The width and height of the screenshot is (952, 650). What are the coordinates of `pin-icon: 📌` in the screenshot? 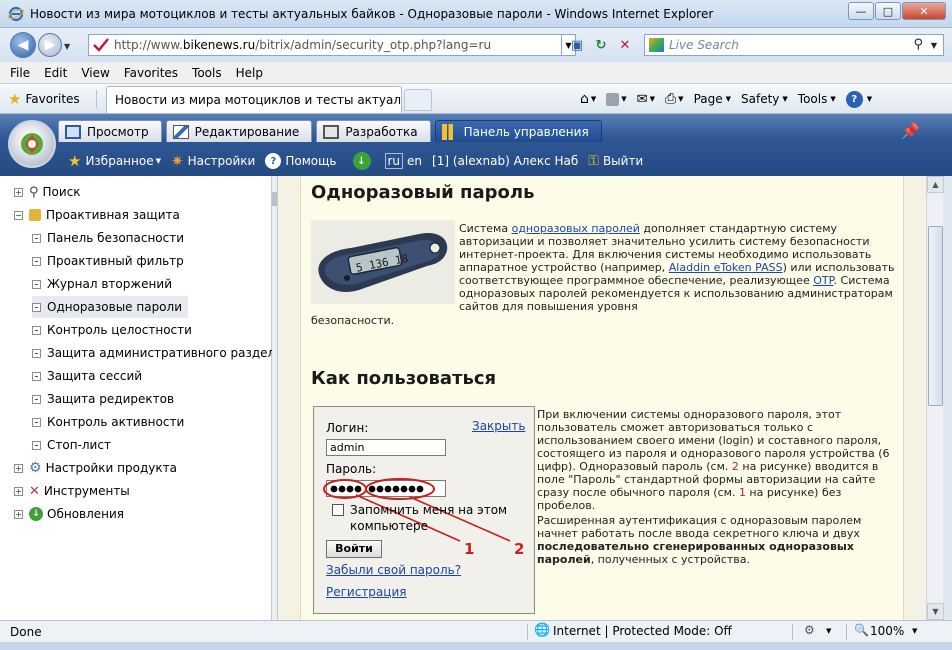 It's located at (910, 131).